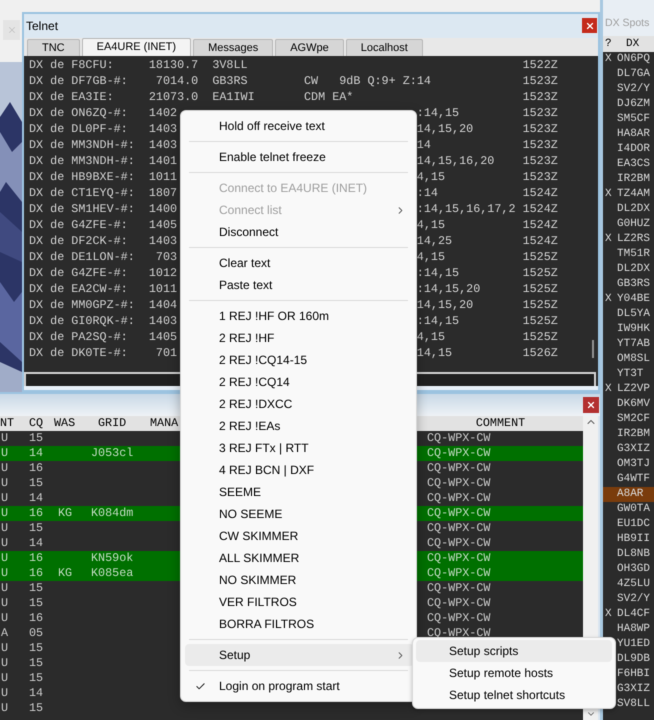 This screenshot has width=654, height=720. I want to click on table-cell: K085ea, so click(112, 573).